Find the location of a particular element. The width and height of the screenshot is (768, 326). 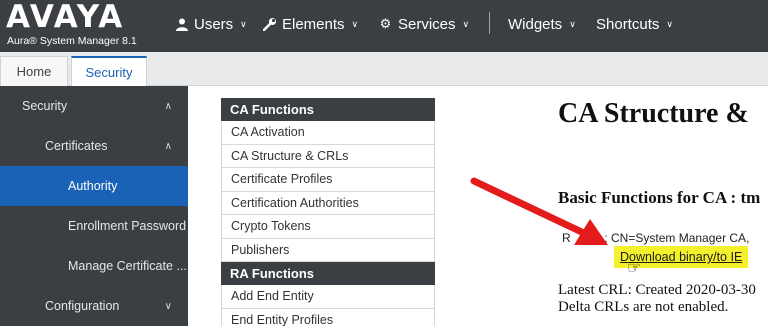

menu-ca-structure-crls: CA Structure & CRLs is located at coordinates (328, 156).